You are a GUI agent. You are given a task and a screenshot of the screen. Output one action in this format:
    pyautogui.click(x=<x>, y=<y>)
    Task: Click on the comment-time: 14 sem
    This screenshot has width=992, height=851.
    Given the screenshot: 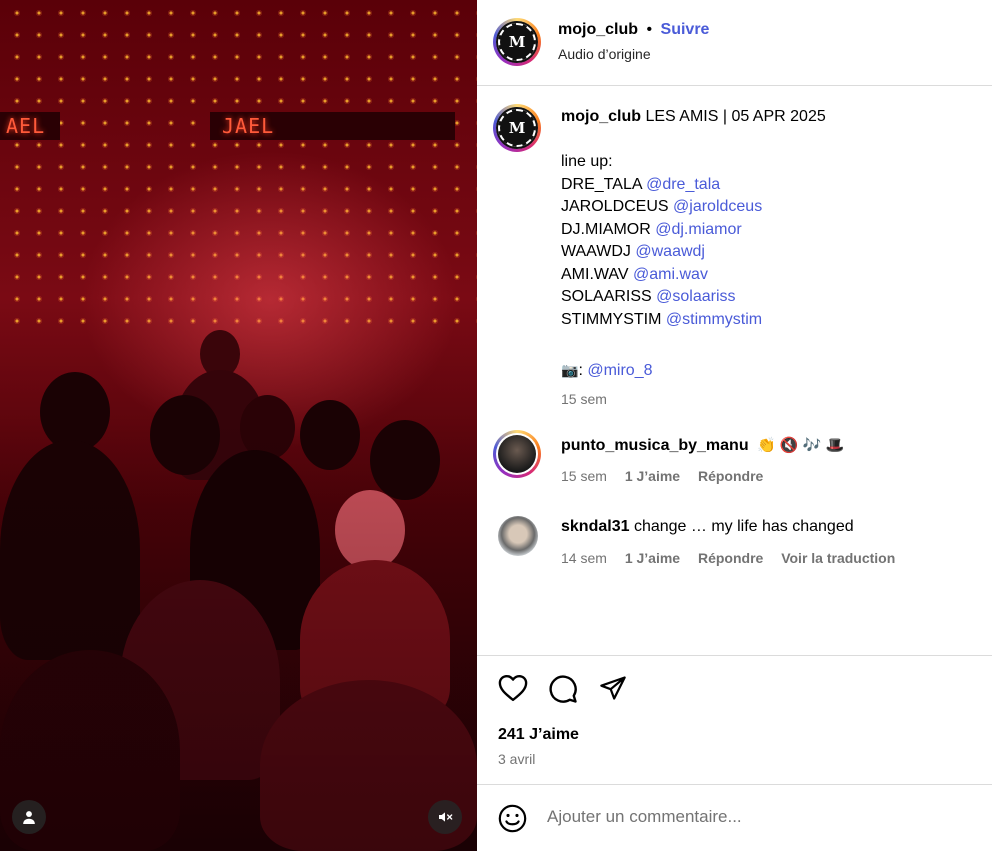 What is the action you would take?
    pyautogui.click(x=584, y=558)
    